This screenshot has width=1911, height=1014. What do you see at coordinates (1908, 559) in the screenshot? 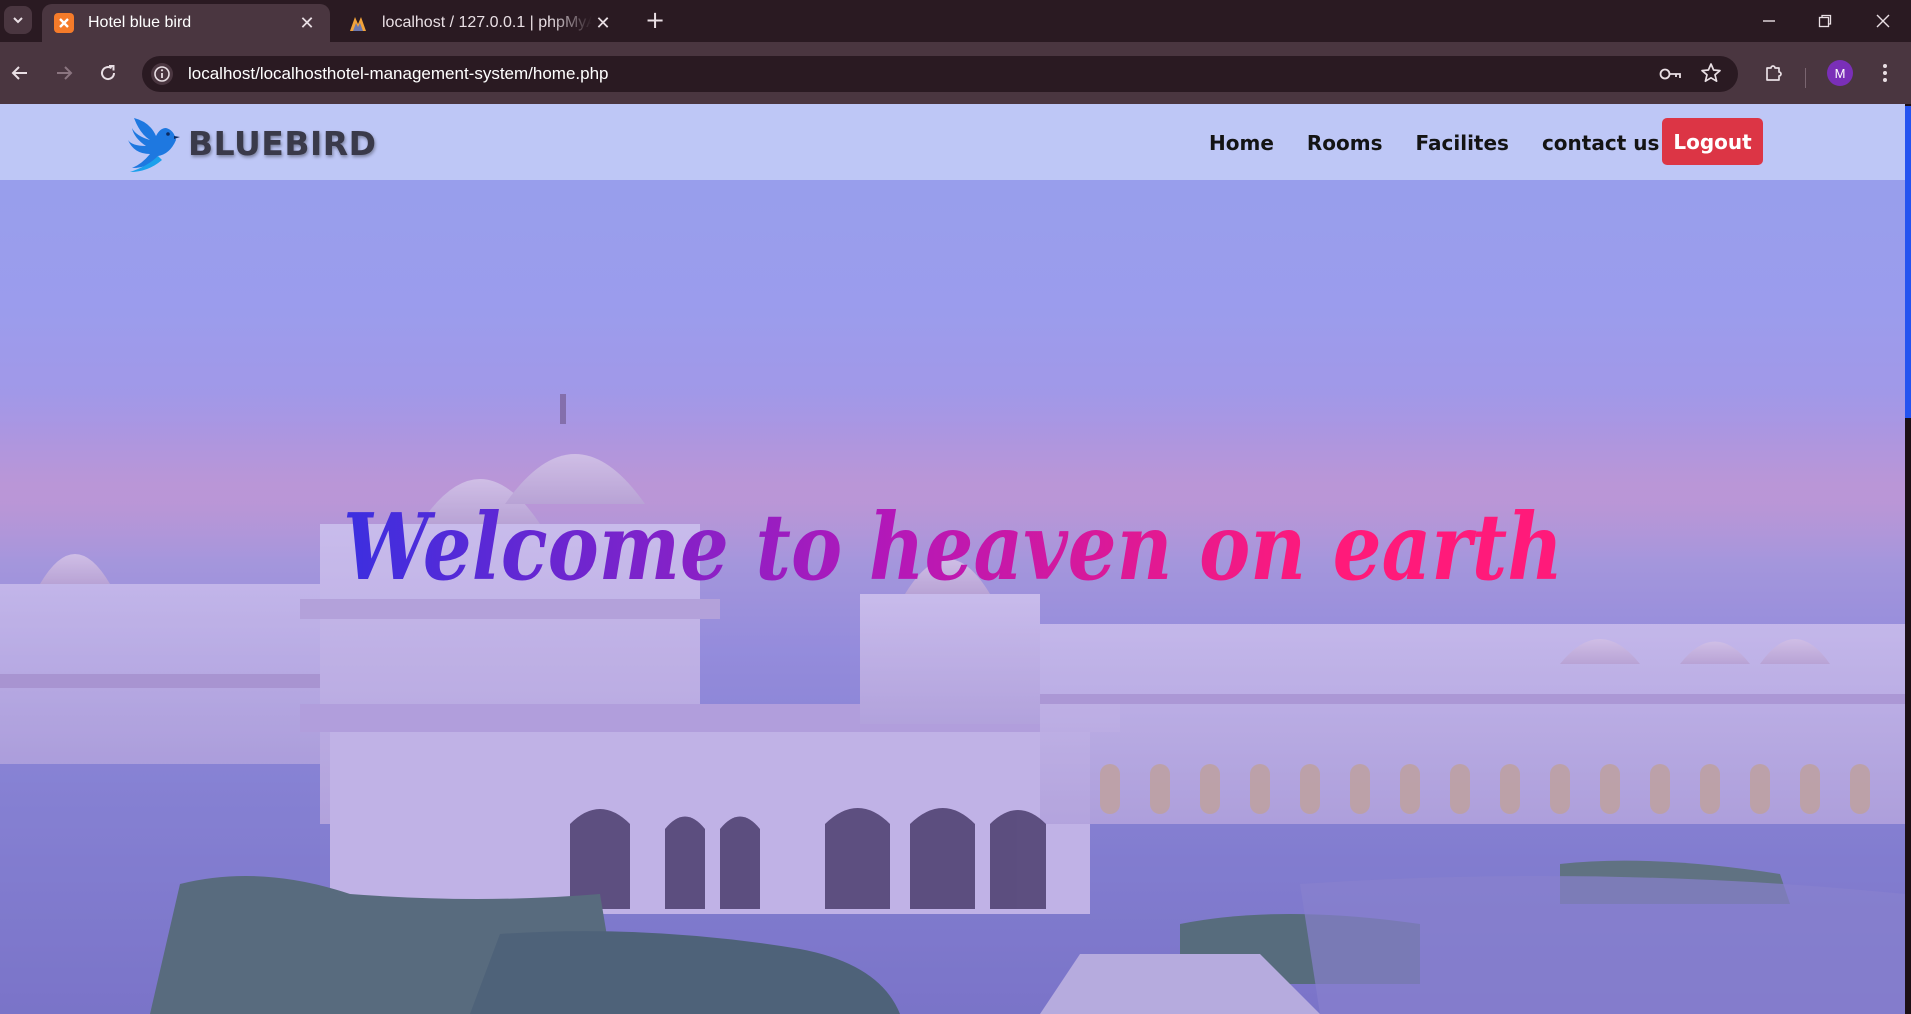
I see `page-scrollbar` at bounding box center [1908, 559].